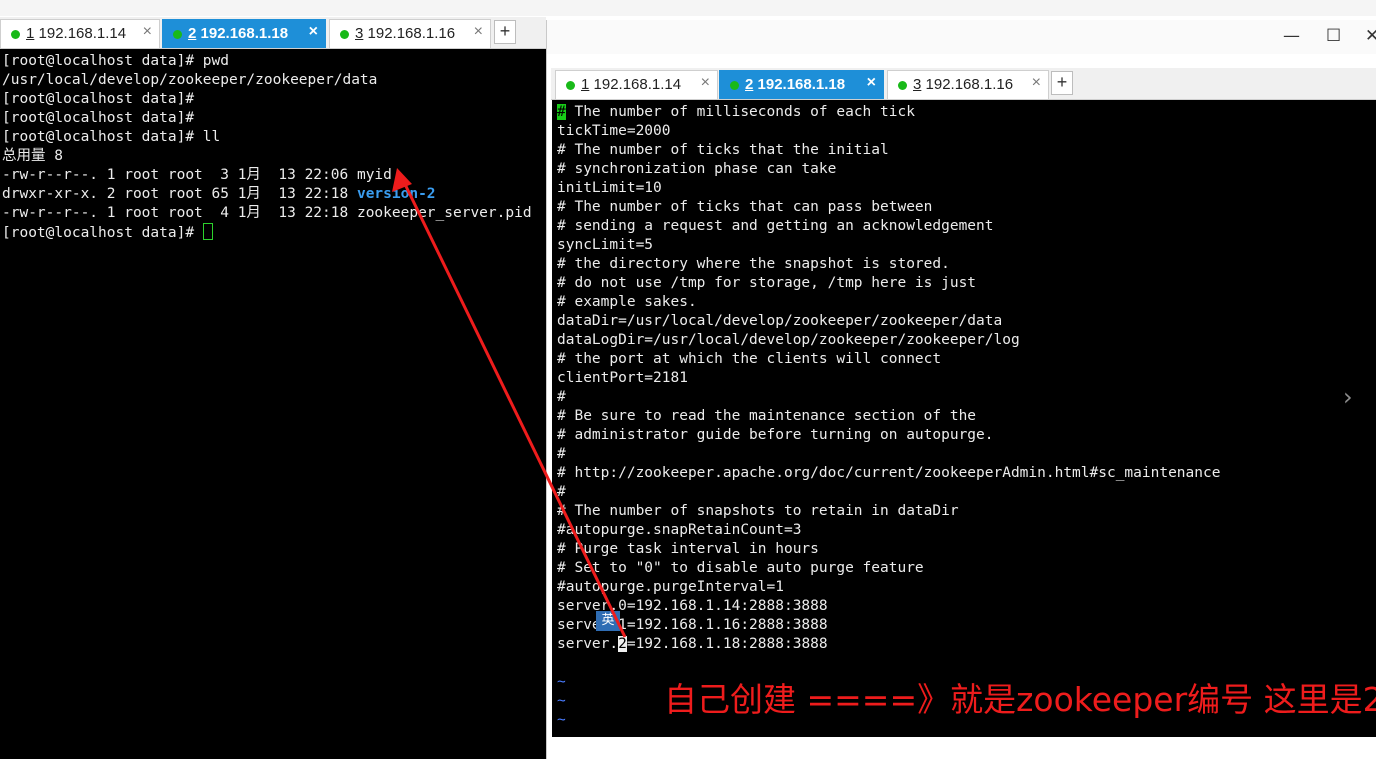  Describe the element at coordinates (1020, 699) in the screenshot. I see `annotation-text: 自己创建 ====》就是zookeeper编号 这里是2` at that location.